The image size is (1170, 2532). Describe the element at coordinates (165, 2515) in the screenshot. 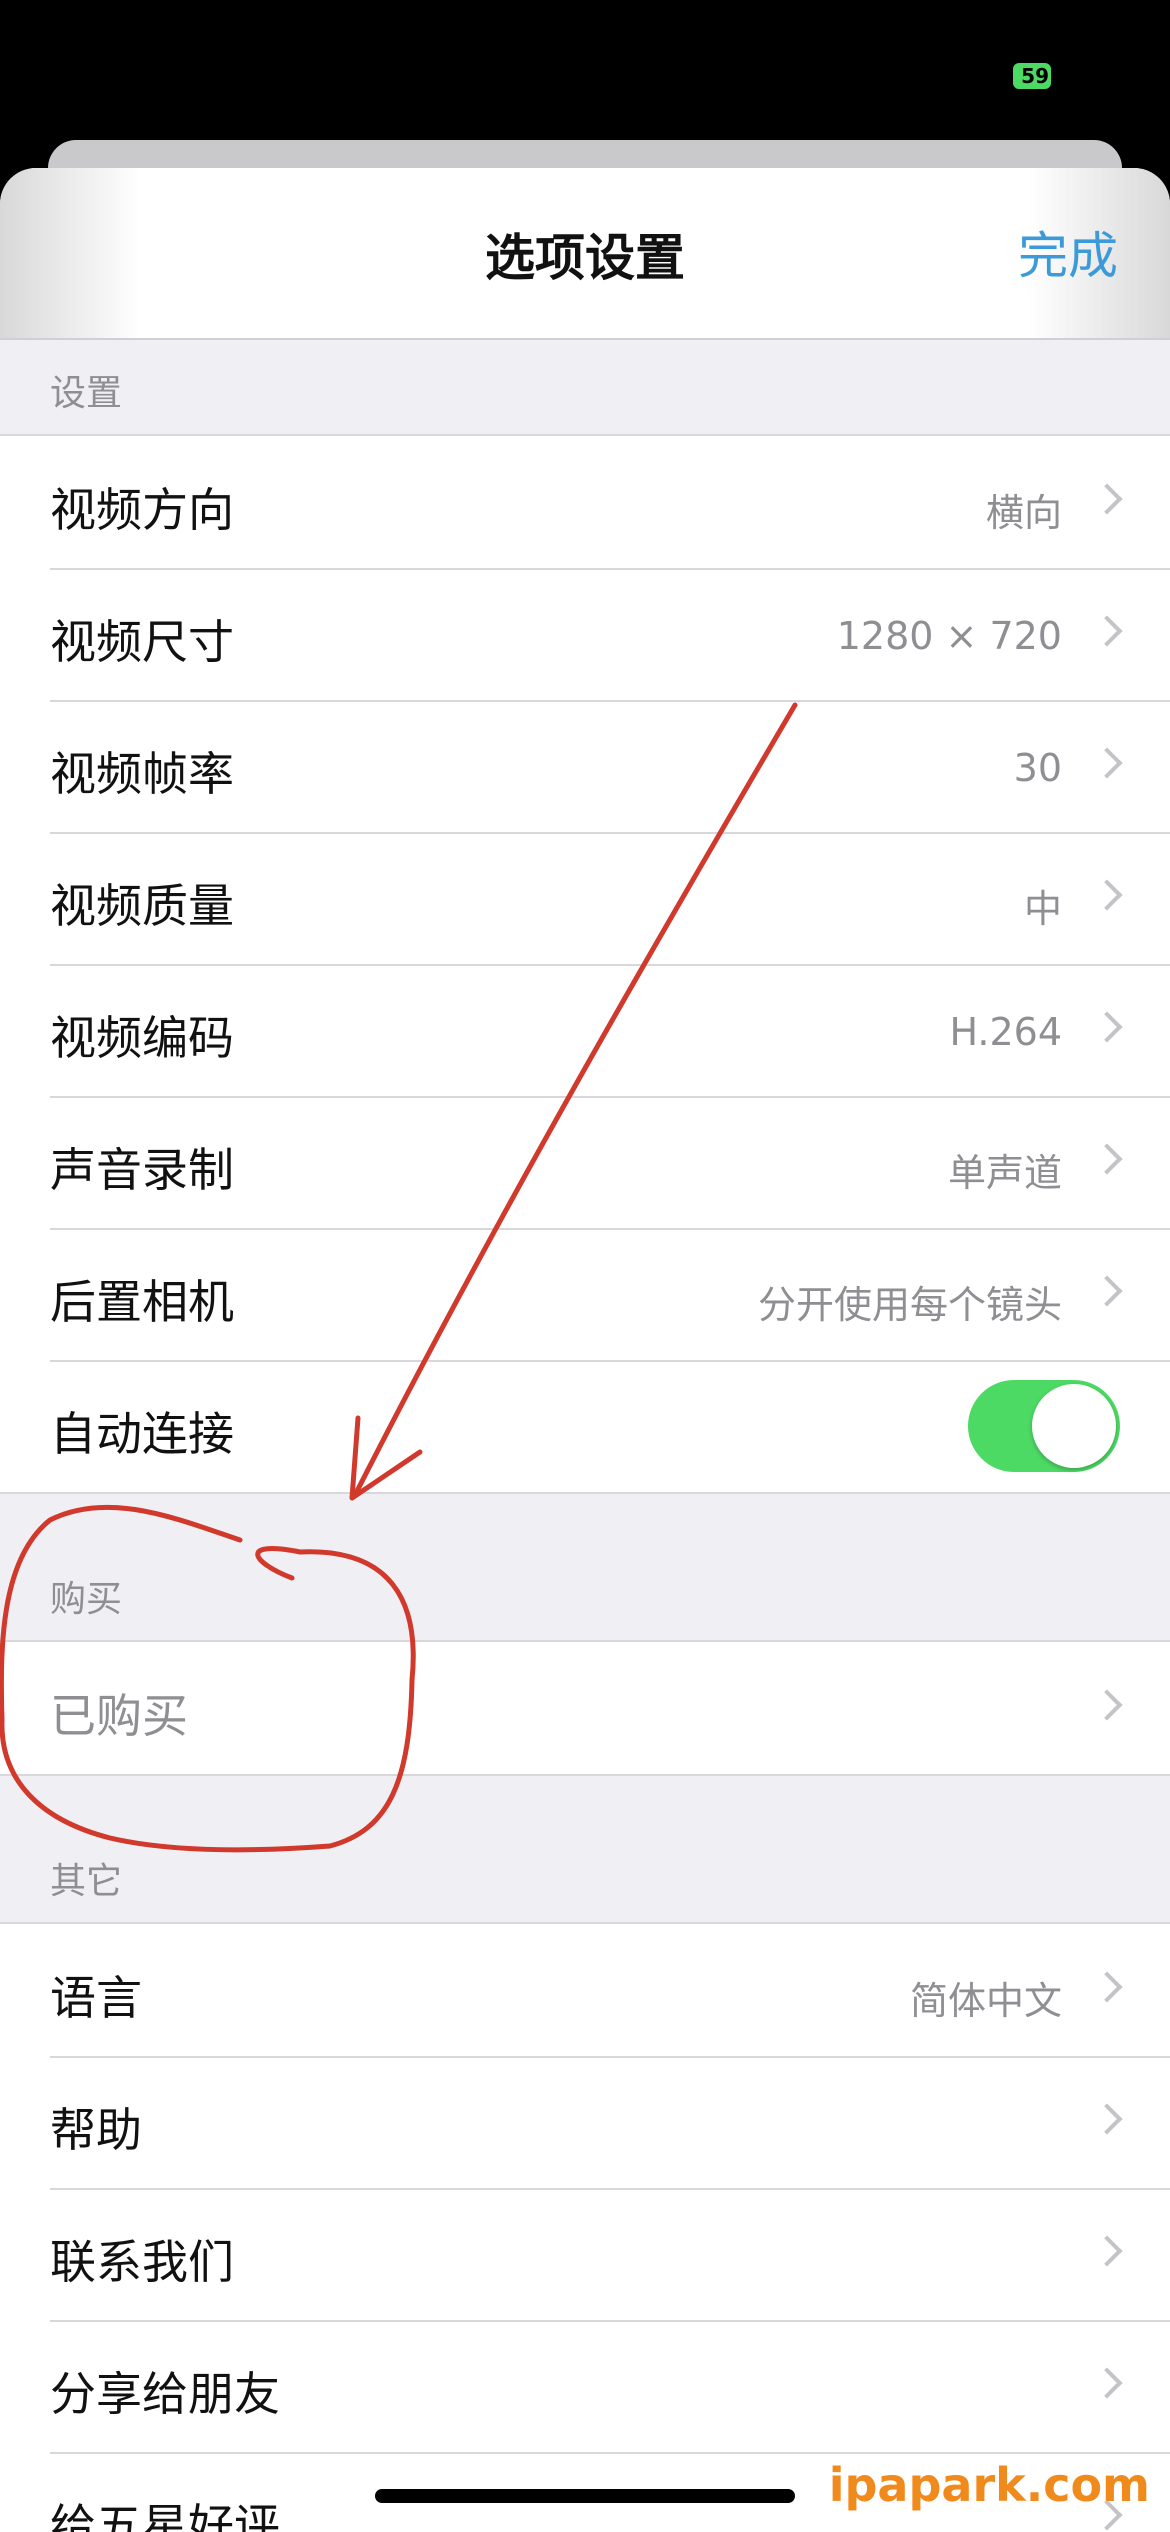

I see `row-label: 给五星好评` at that location.